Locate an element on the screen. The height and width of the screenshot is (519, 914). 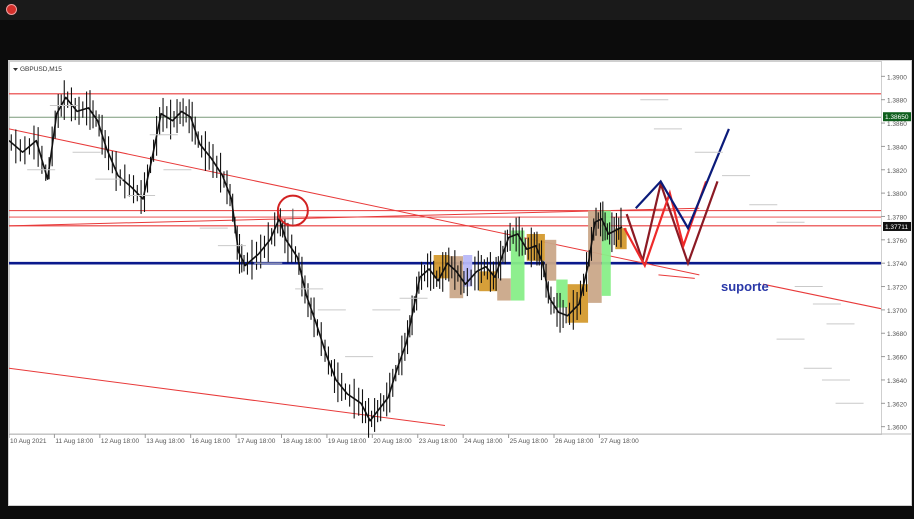
y-tick-label: 1.3720 is located at coordinates (897, 288).